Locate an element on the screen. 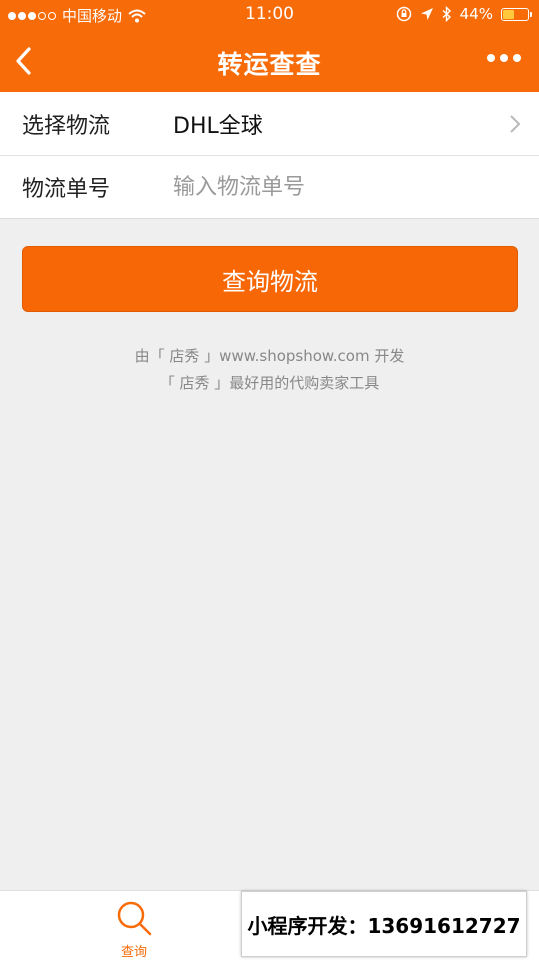 The width and height of the screenshot is (539, 960). page-title: 转运查查 is located at coordinates (269, 64).